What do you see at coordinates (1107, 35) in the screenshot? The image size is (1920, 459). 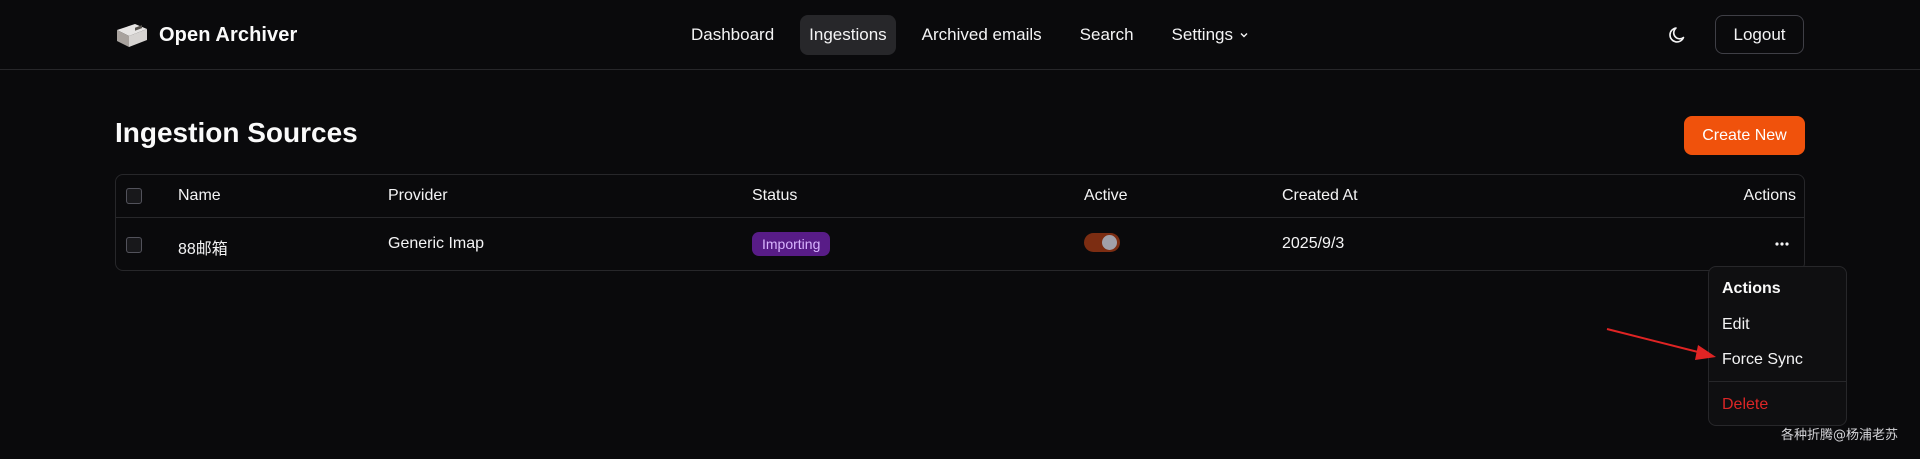 I see `nav-search: Search` at bounding box center [1107, 35].